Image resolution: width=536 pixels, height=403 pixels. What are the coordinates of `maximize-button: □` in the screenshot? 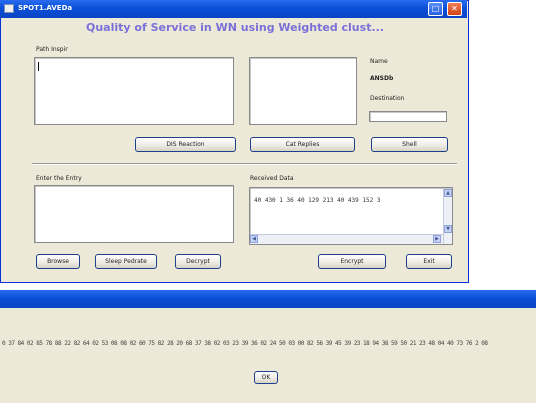 It's located at (435, 9).